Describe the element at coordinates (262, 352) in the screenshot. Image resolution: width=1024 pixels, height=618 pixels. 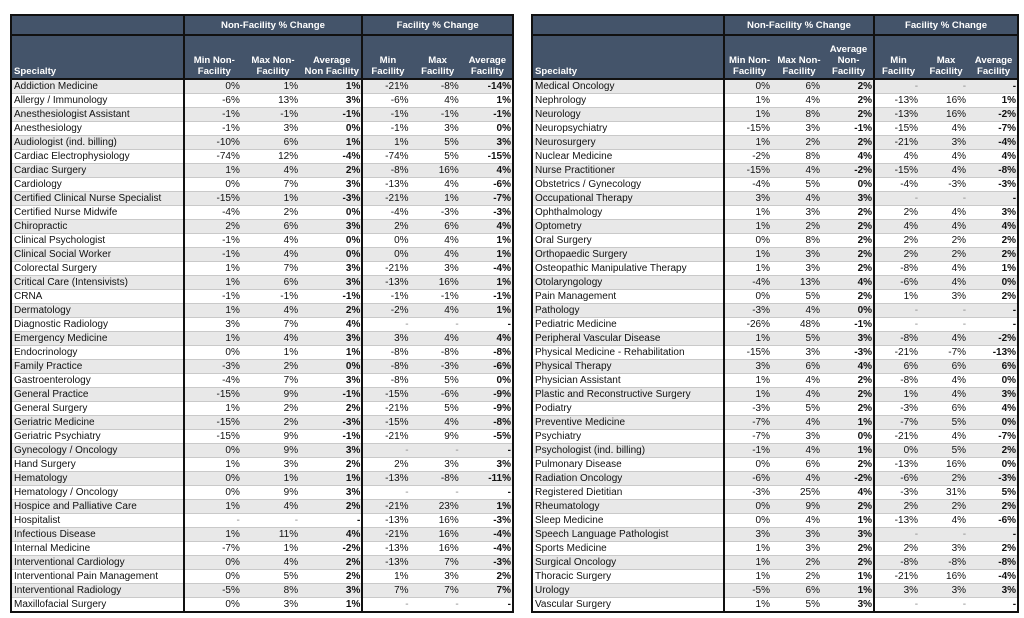
I see `table-row: Endocrinology 0% 1% 1% -8% -8% -8%` at that location.